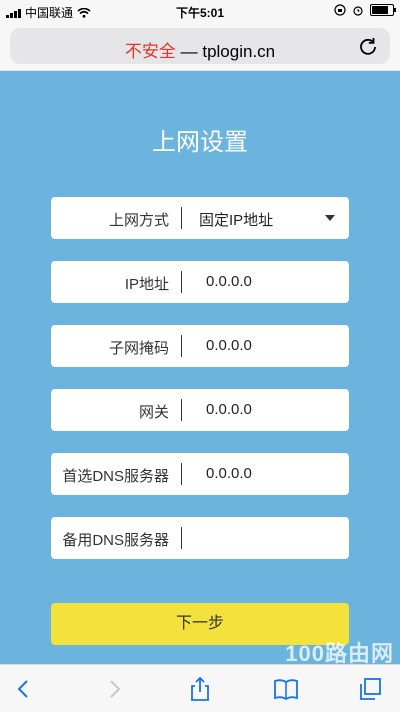  I want to click on secondary-dns-field: 备用DNS服务器, so click(200, 538).